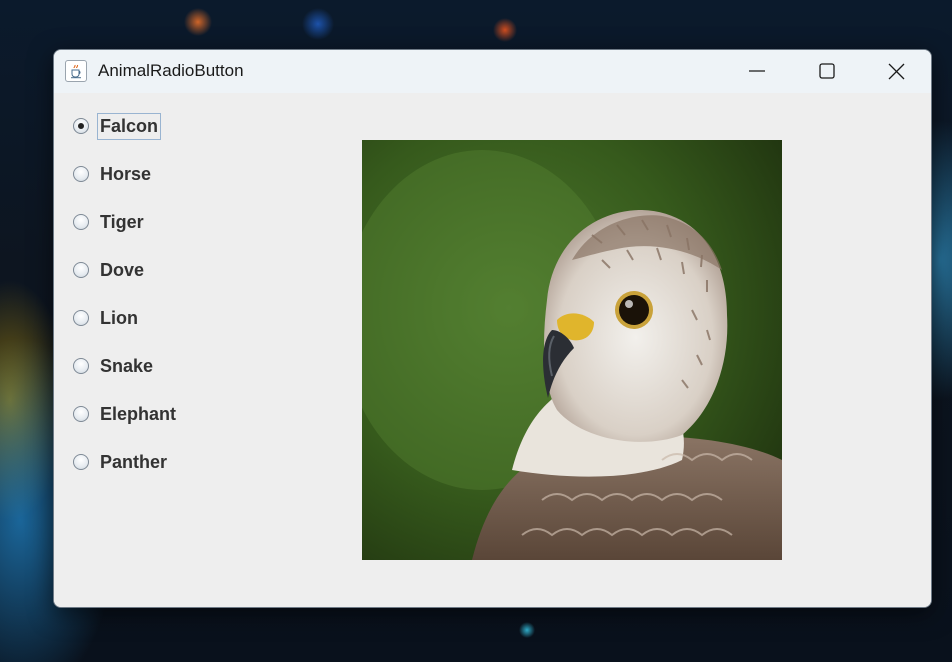 The image size is (952, 662). What do you see at coordinates (122, 270) in the screenshot?
I see `radio-label: Dove` at bounding box center [122, 270].